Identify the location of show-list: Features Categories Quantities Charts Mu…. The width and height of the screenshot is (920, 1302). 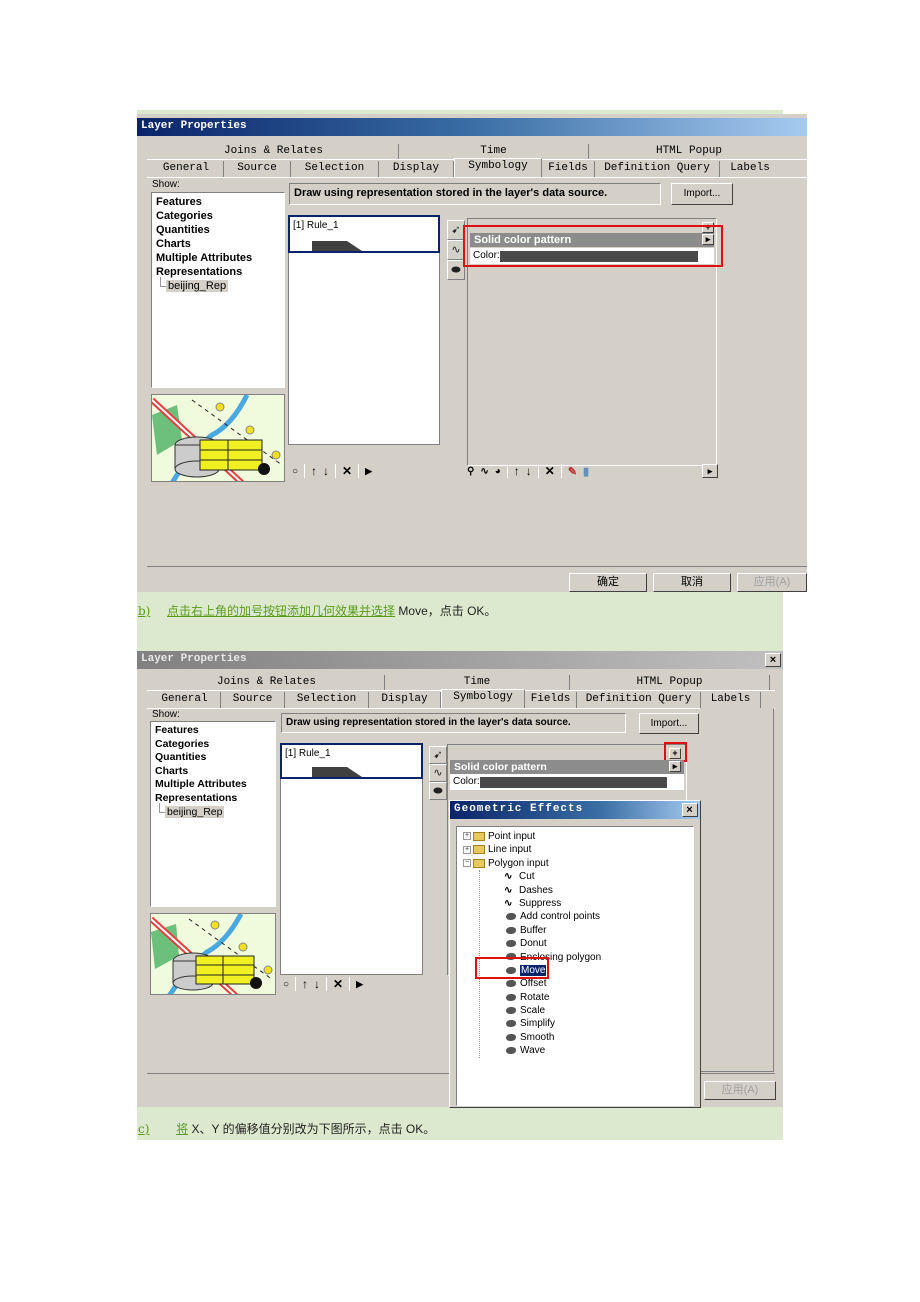
(218, 290).